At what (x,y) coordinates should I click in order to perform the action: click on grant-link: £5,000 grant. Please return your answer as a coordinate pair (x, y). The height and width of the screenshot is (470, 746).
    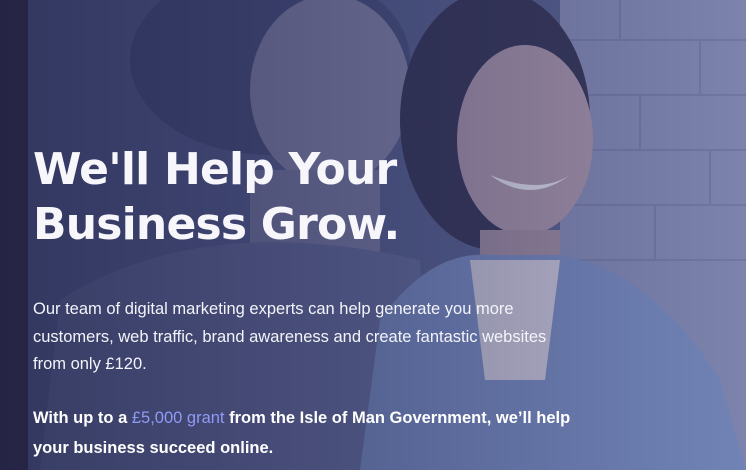
    Looking at the image, I should click on (178, 418).